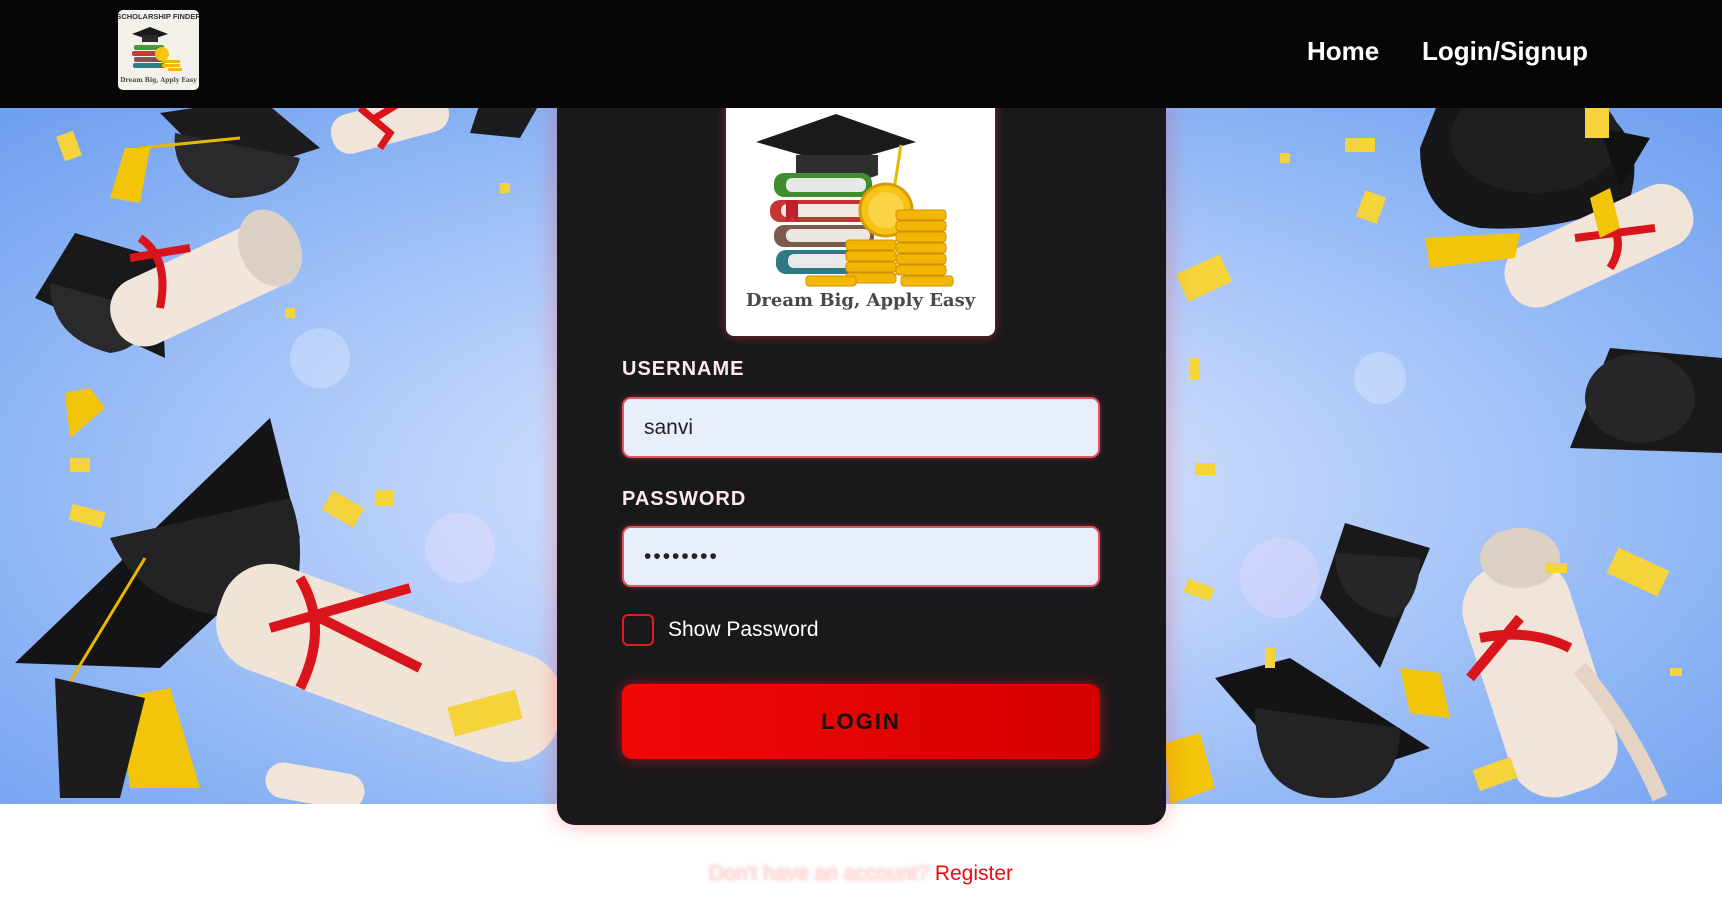 This screenshot has height=901, width=1722. Describe the element at coordinates (684, 499) in the screenshot. I see `password-label: PASSWORD` at that location.